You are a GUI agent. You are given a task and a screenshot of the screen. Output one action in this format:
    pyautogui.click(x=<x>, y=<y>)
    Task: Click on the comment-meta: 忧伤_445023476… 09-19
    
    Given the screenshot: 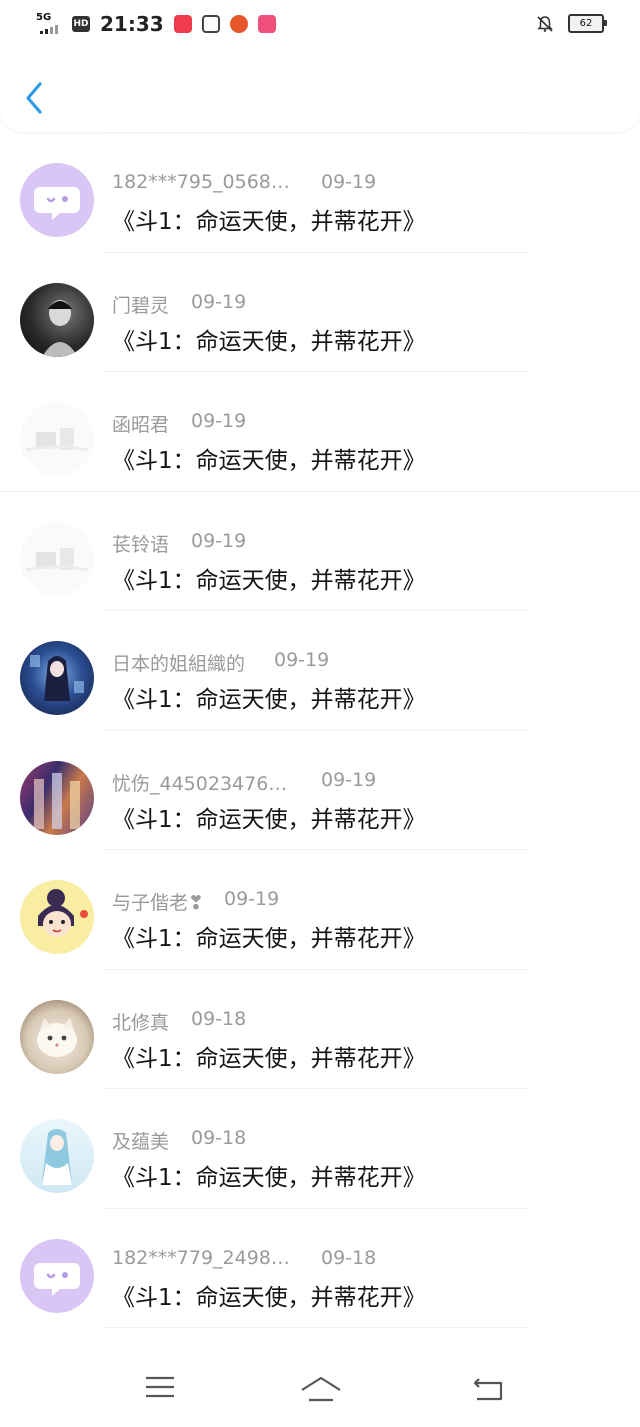 What is the action you would take?
    pyautogui.click(x=244, y=782)
    